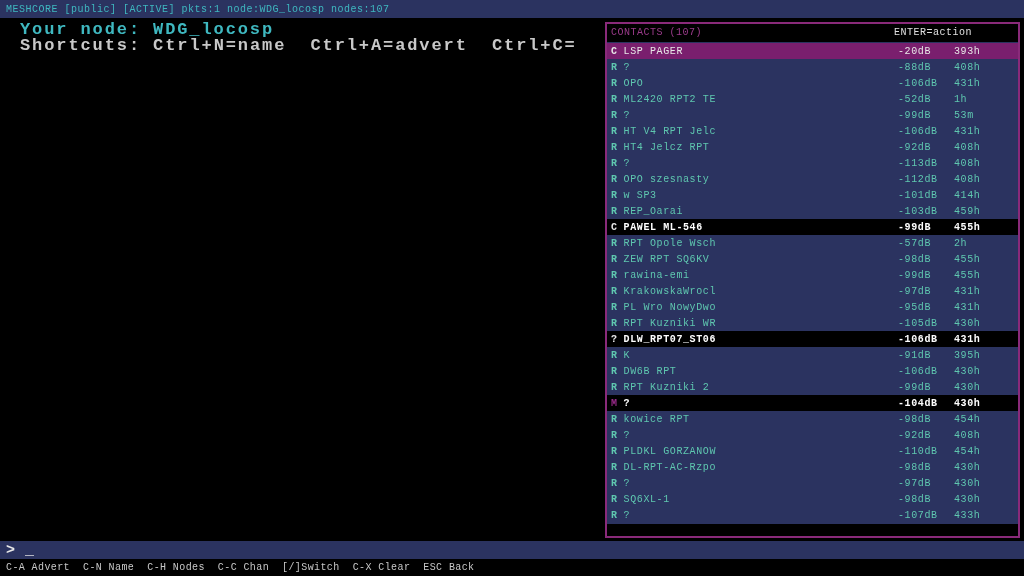 This screenshot has width=1024, height=576. What do you see at coordinates (812, 387) in the screenshot?
I see `contact-row: R RPT Kuzniki 2 -99dB 430h` at bounding box center [812, 387].